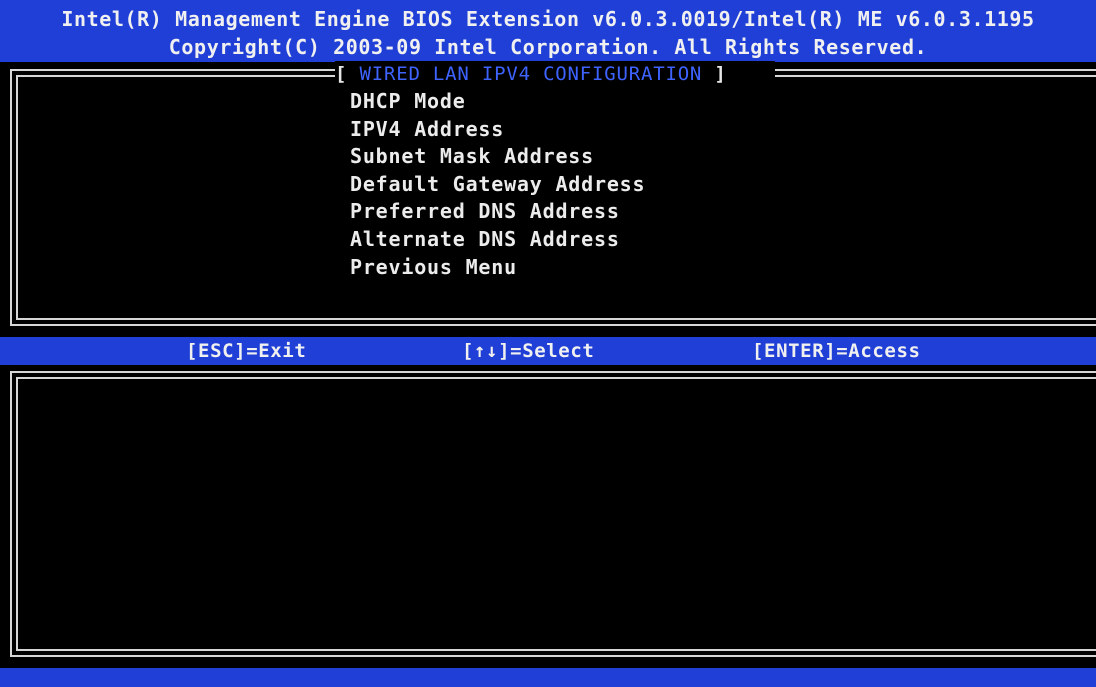 The width and height of the screenshot is (1096, 687). Describe the element at coordinates (497, 268) in the screenshot. I see `menu-item-previous-menu: Previous Menu` at that location.